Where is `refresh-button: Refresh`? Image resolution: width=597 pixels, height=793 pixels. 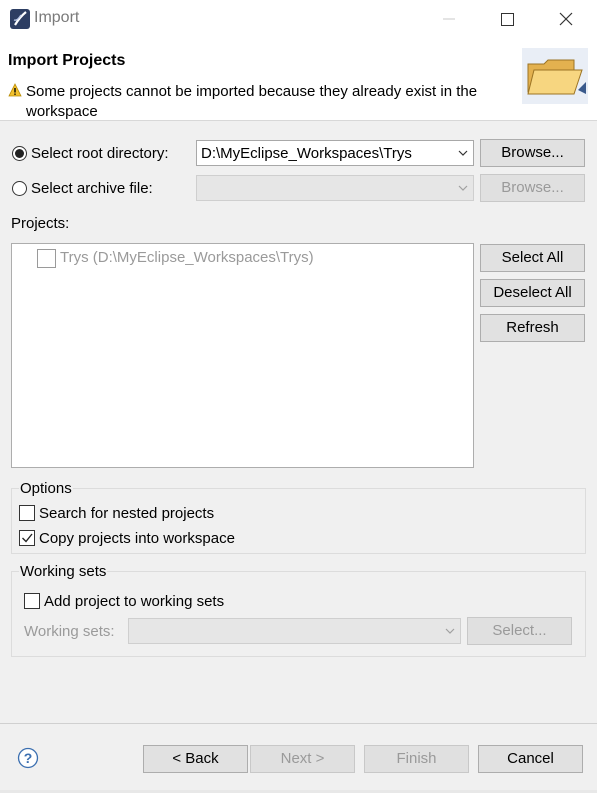 refresh-button: Refresh is located at coordinates (532, 328).